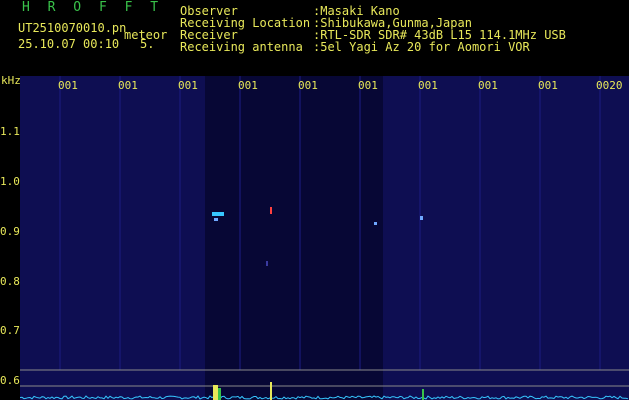 This screenshot has width=629, height=400. Describe the element at coordinates (10, 330) in the screenshot. I see `y-tick-label: 0.7` at that location.